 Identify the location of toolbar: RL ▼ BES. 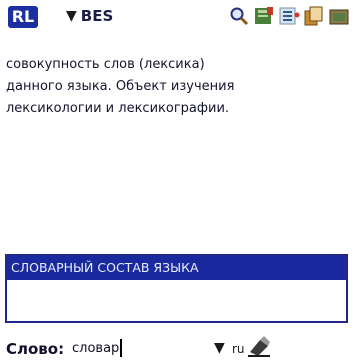
(178, 17).